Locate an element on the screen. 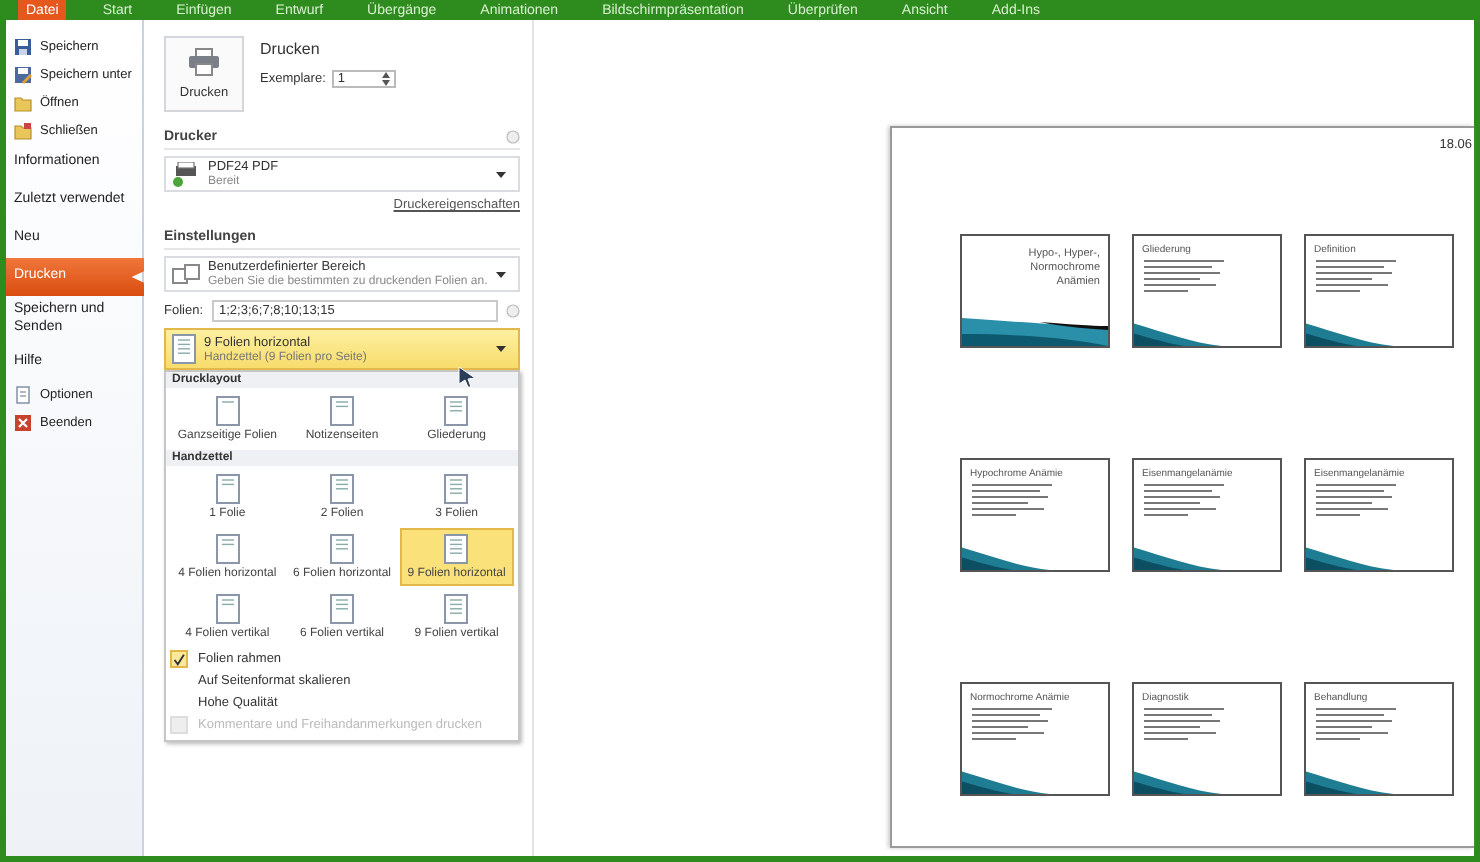 The image size is (1480, 862). spinner-arrows-icon is located at coordinates (385, 79).